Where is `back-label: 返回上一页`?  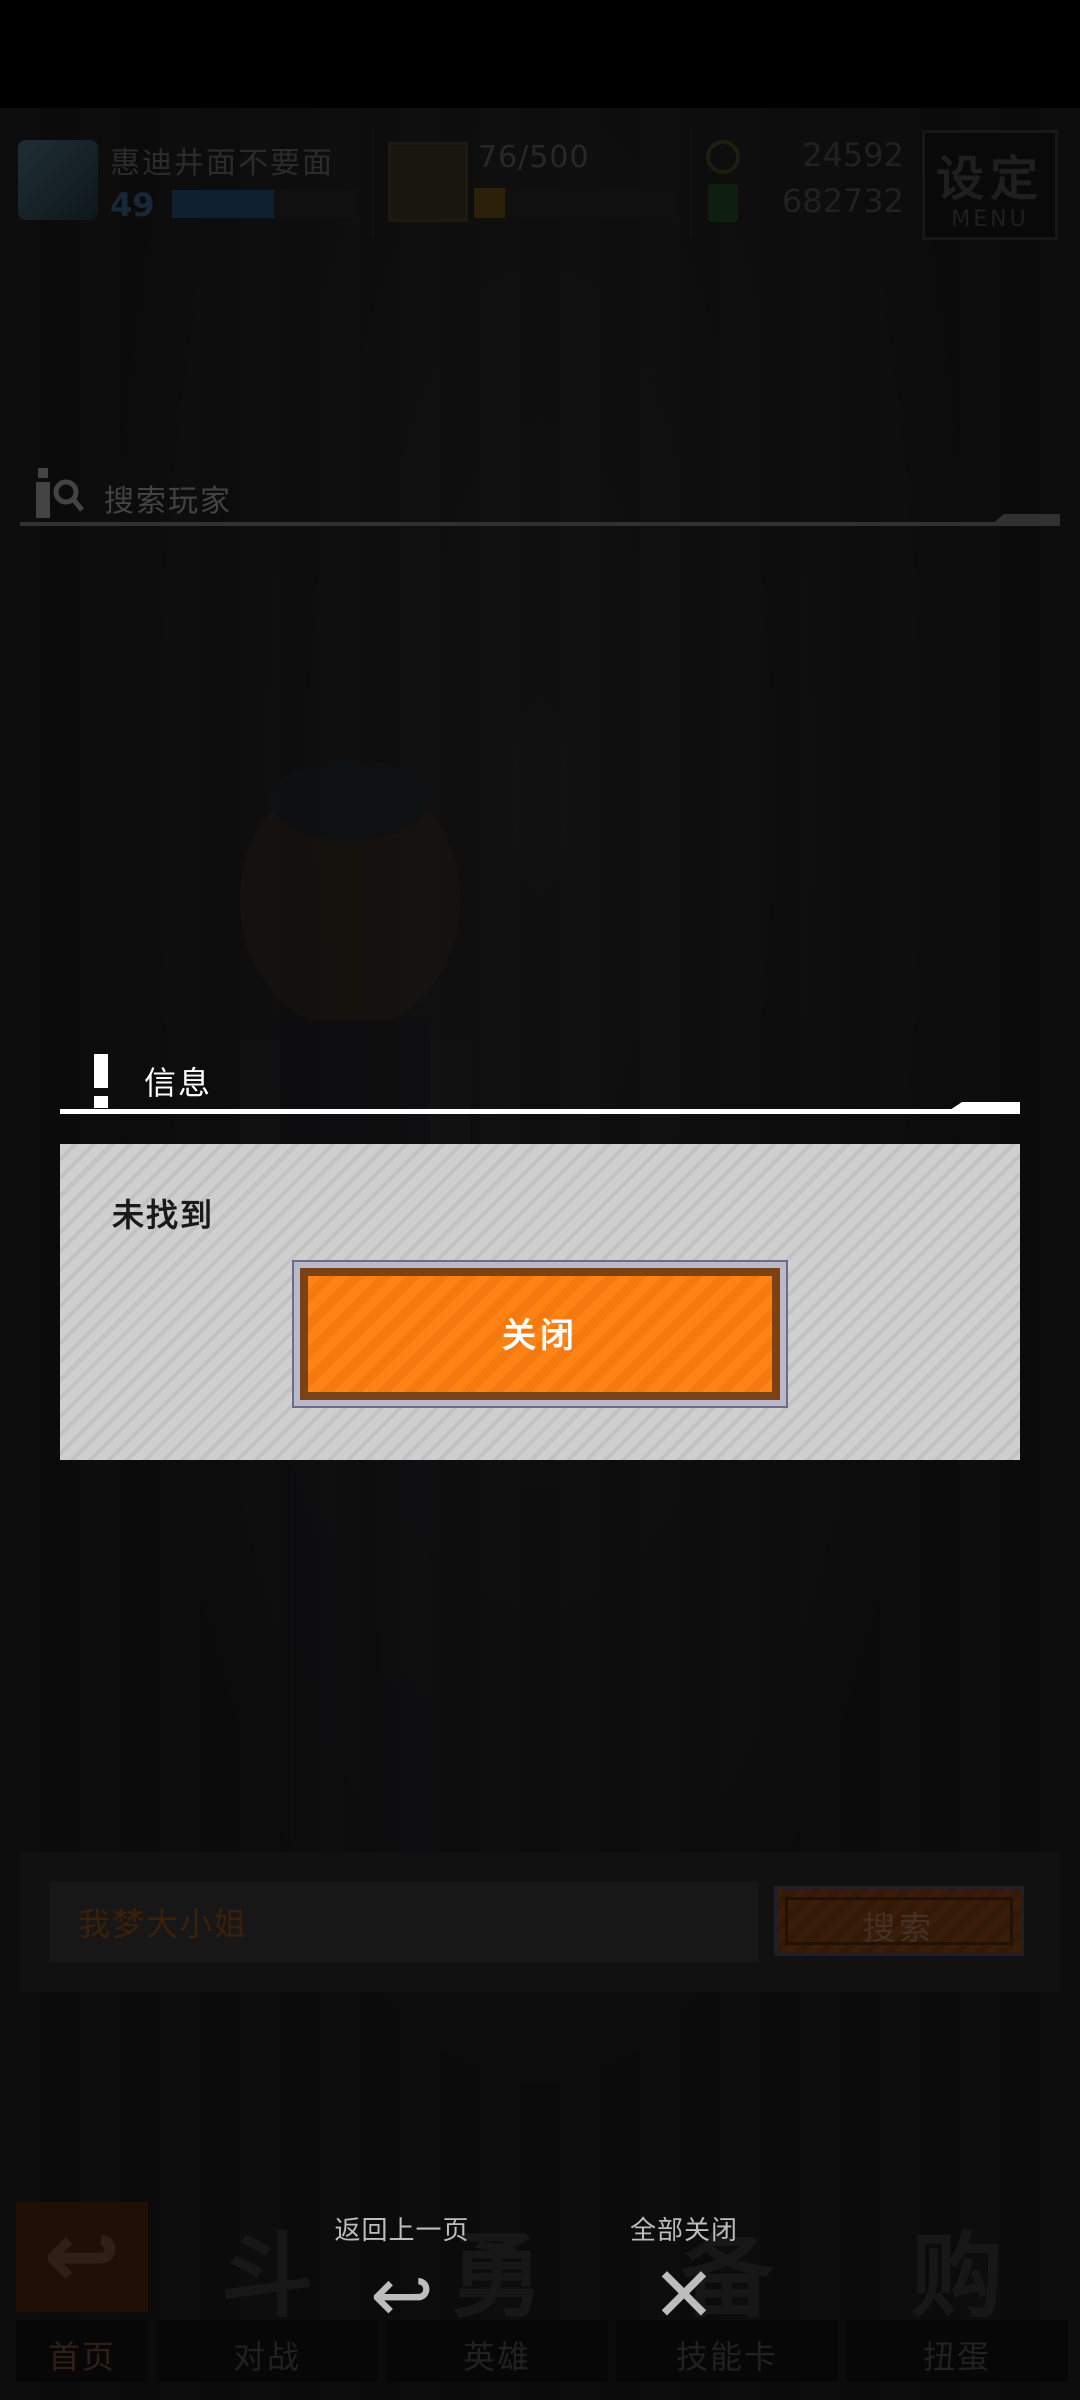
back-label: 返回上一页 is located at coordinates (402, 2231).